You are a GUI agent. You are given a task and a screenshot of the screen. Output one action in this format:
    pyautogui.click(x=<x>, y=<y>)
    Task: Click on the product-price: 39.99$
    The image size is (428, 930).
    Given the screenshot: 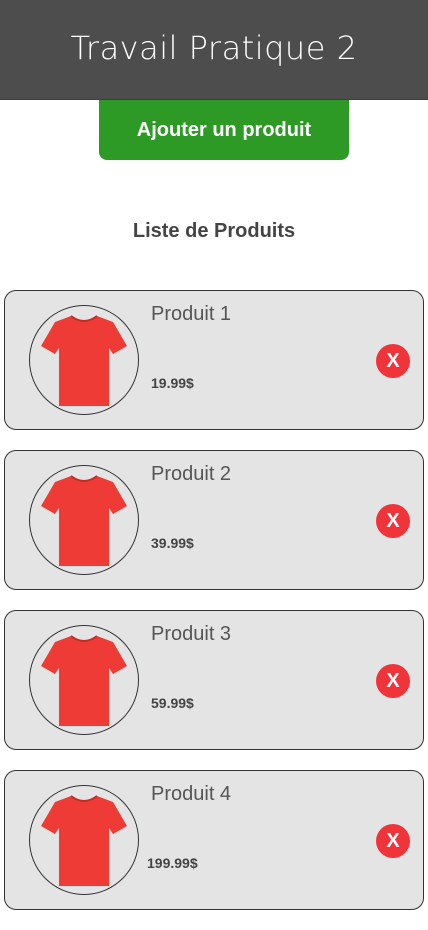 What is the action you would take?
    pyautogui.click(x=172, y=543)
    